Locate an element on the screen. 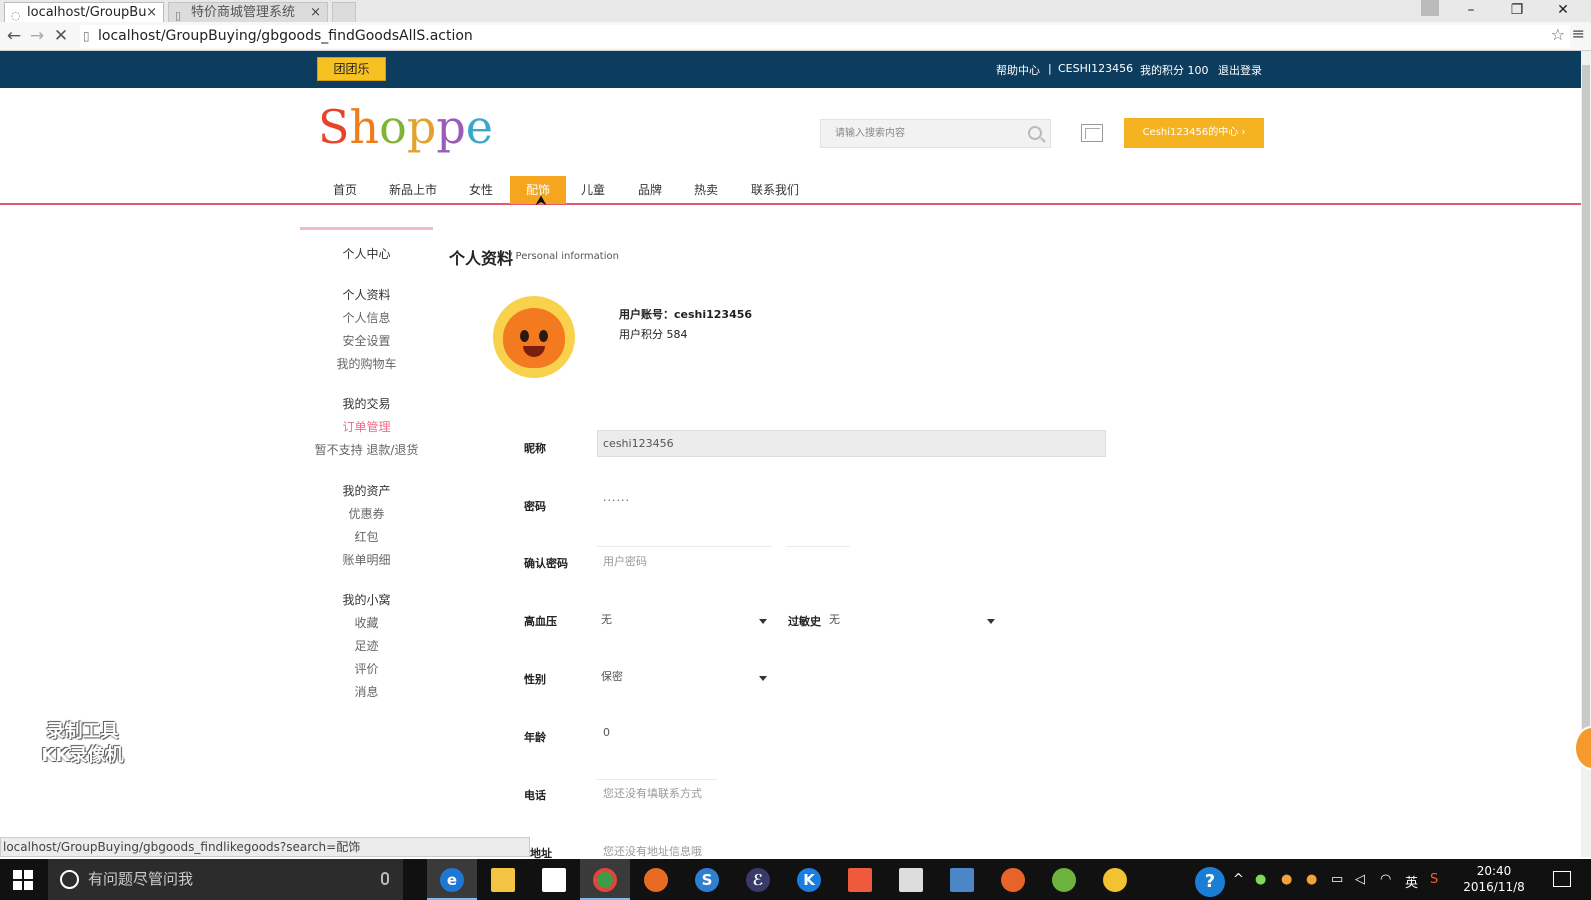  search-icon is located at coordinates (1035, 133).